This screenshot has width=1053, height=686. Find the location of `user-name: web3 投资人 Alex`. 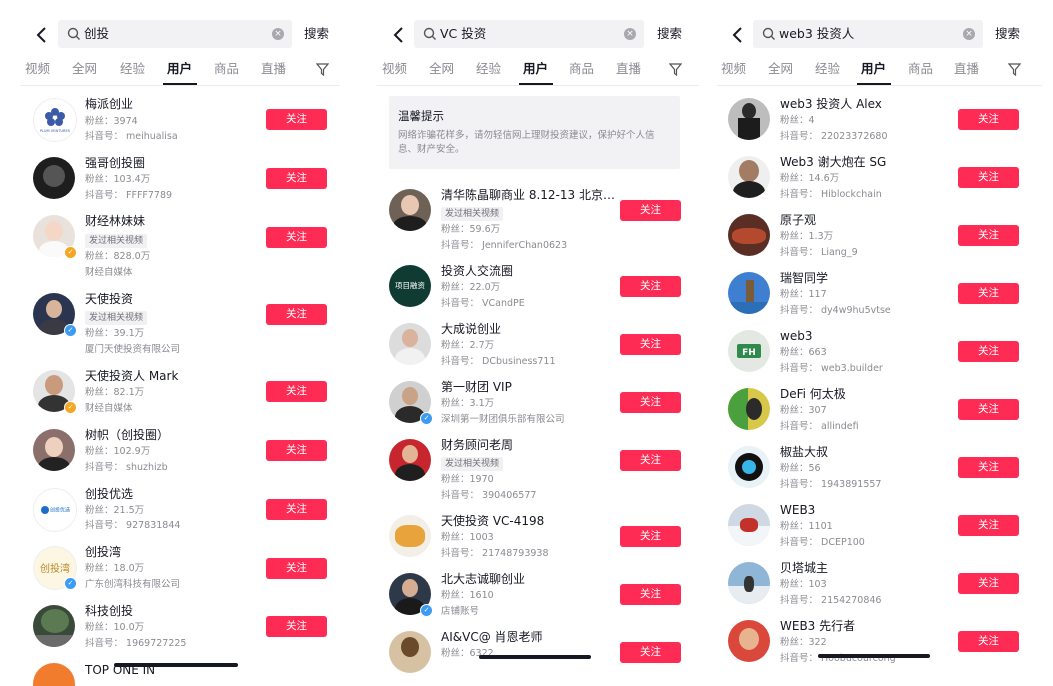

user-name: web3 投资人 Alex is located at coordinates (831, 104).